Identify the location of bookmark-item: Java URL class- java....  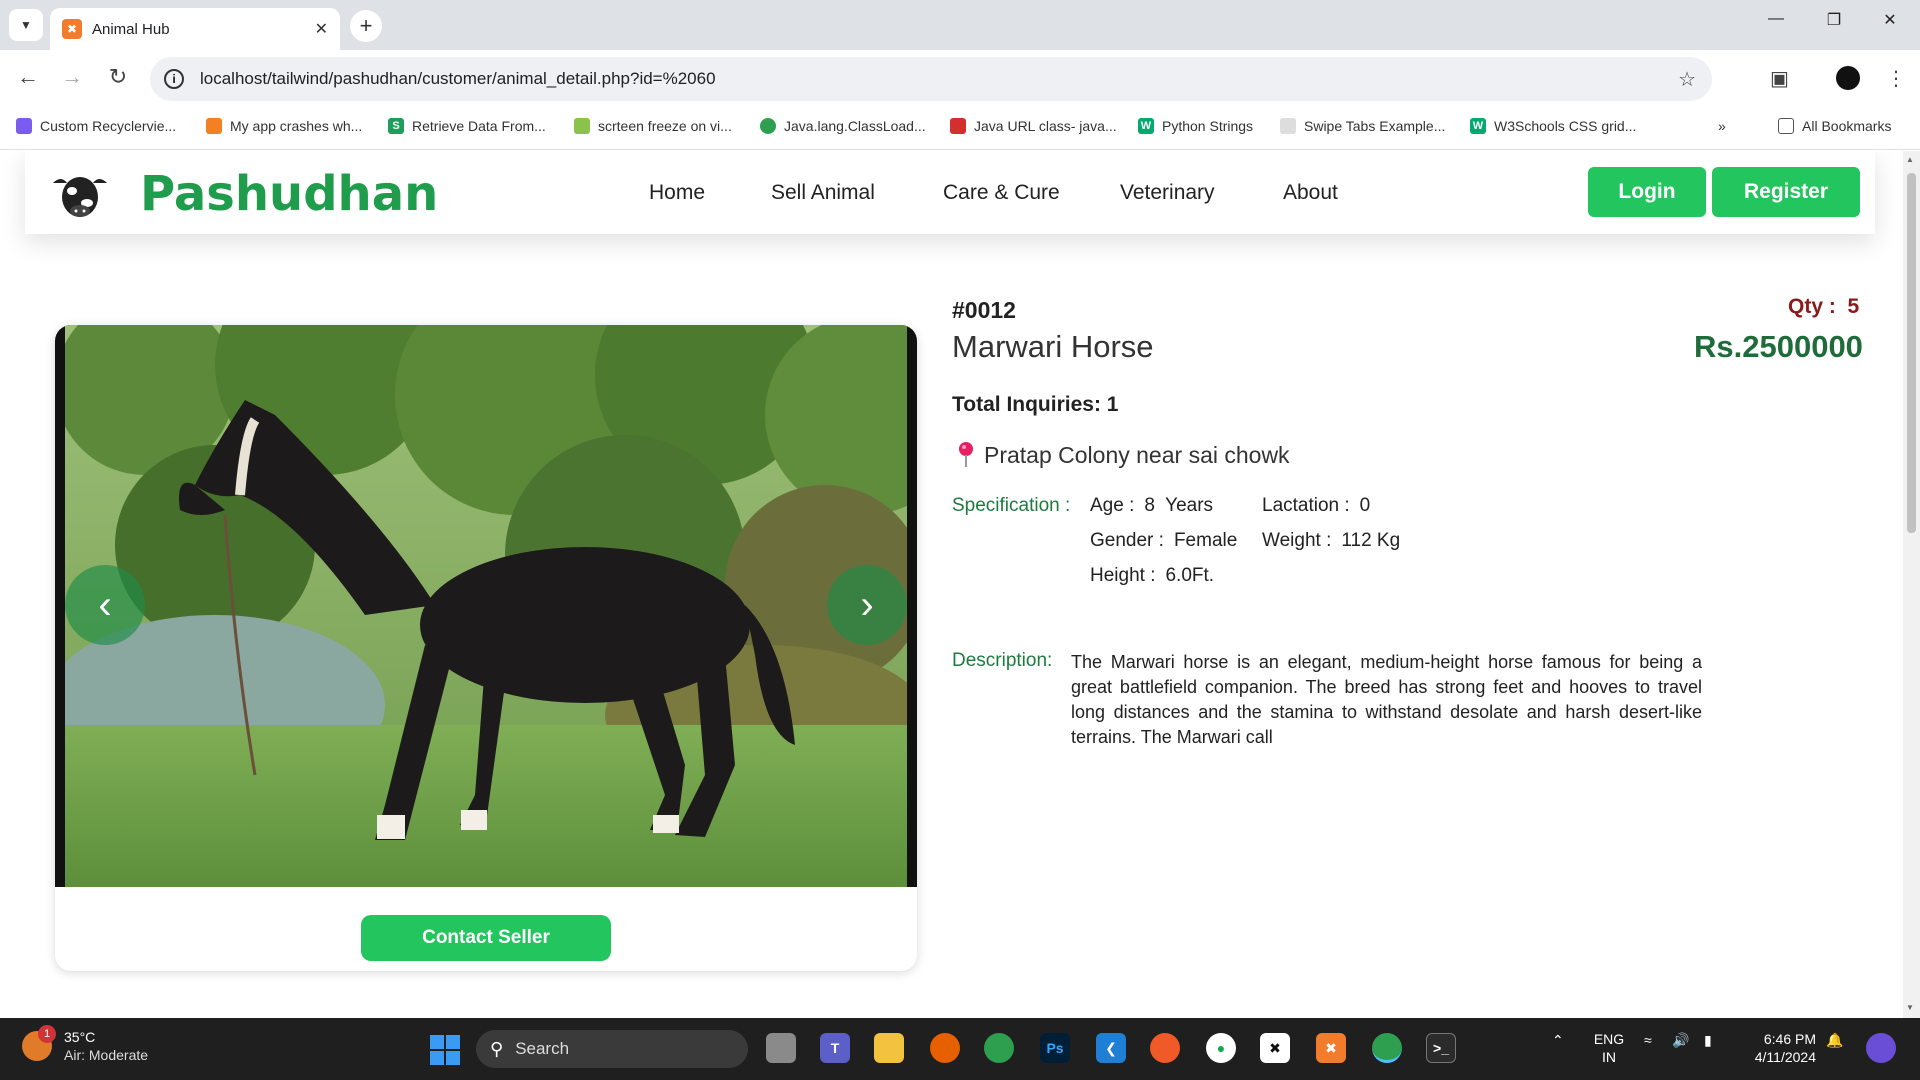
(1033, 126).